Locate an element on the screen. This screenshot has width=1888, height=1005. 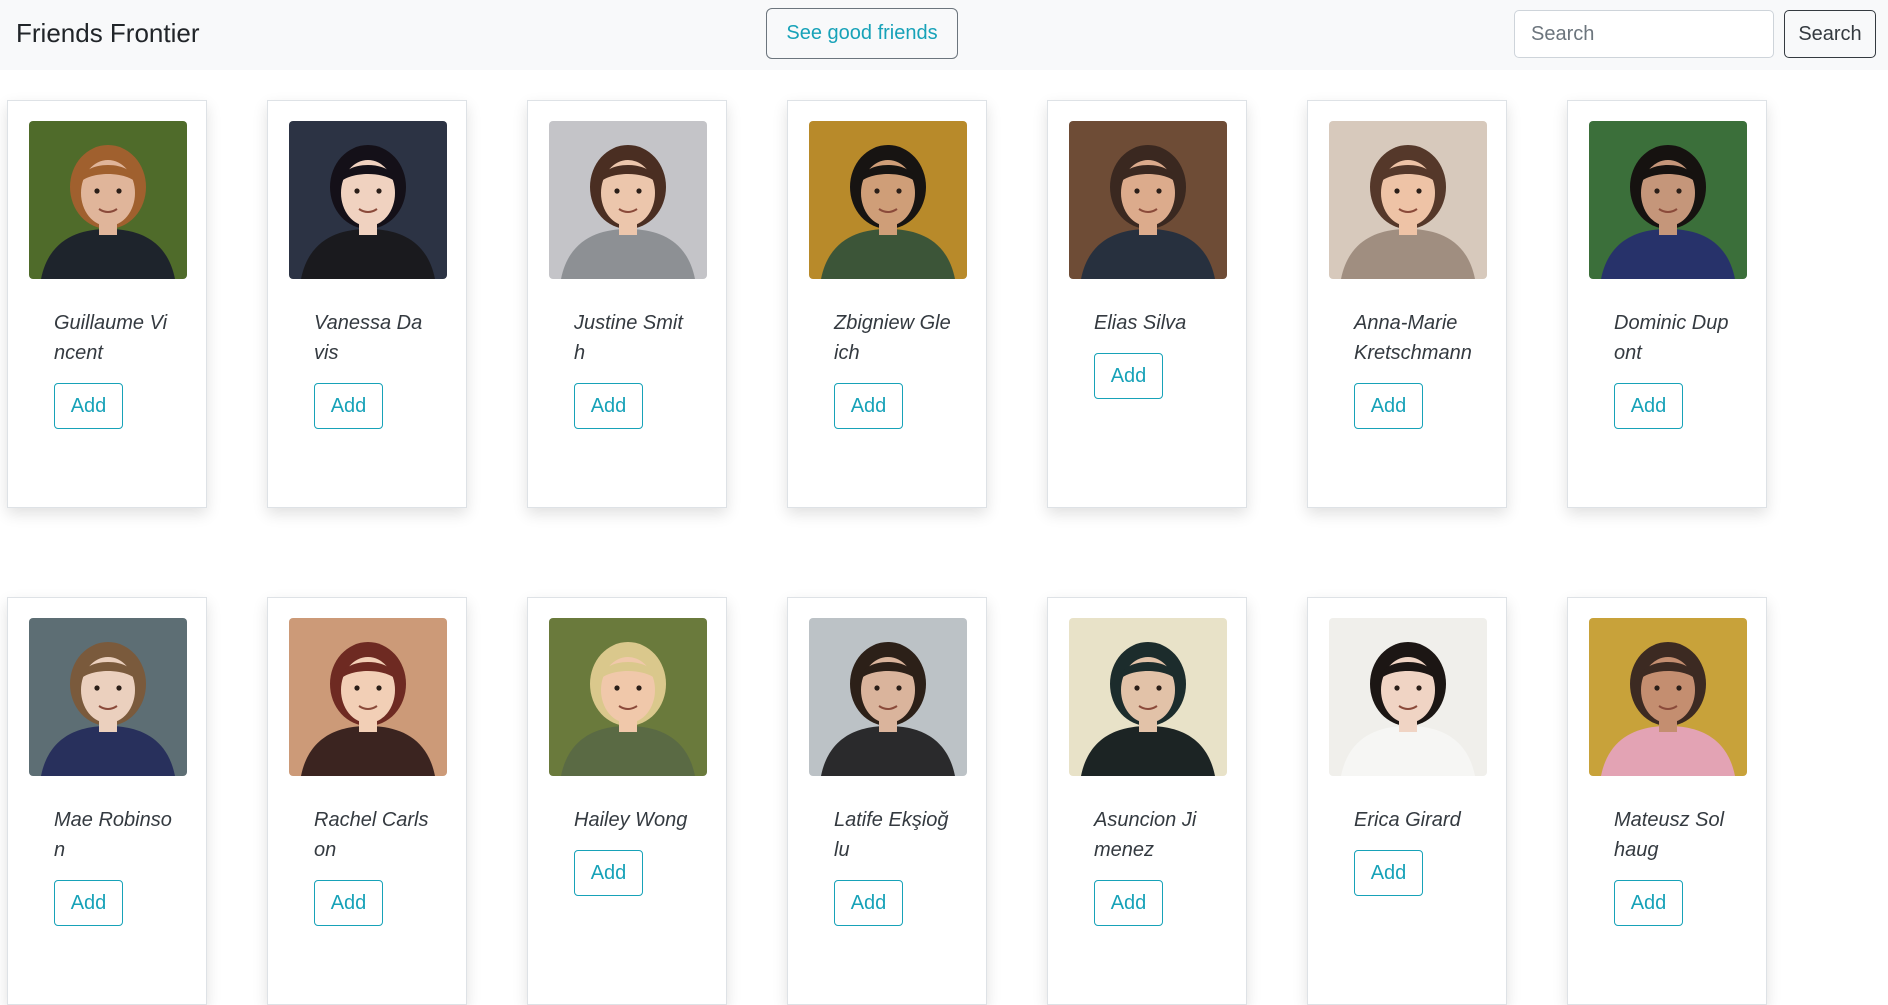
friend-card: Hailey Wong Add is located at coordinates (627, 801).